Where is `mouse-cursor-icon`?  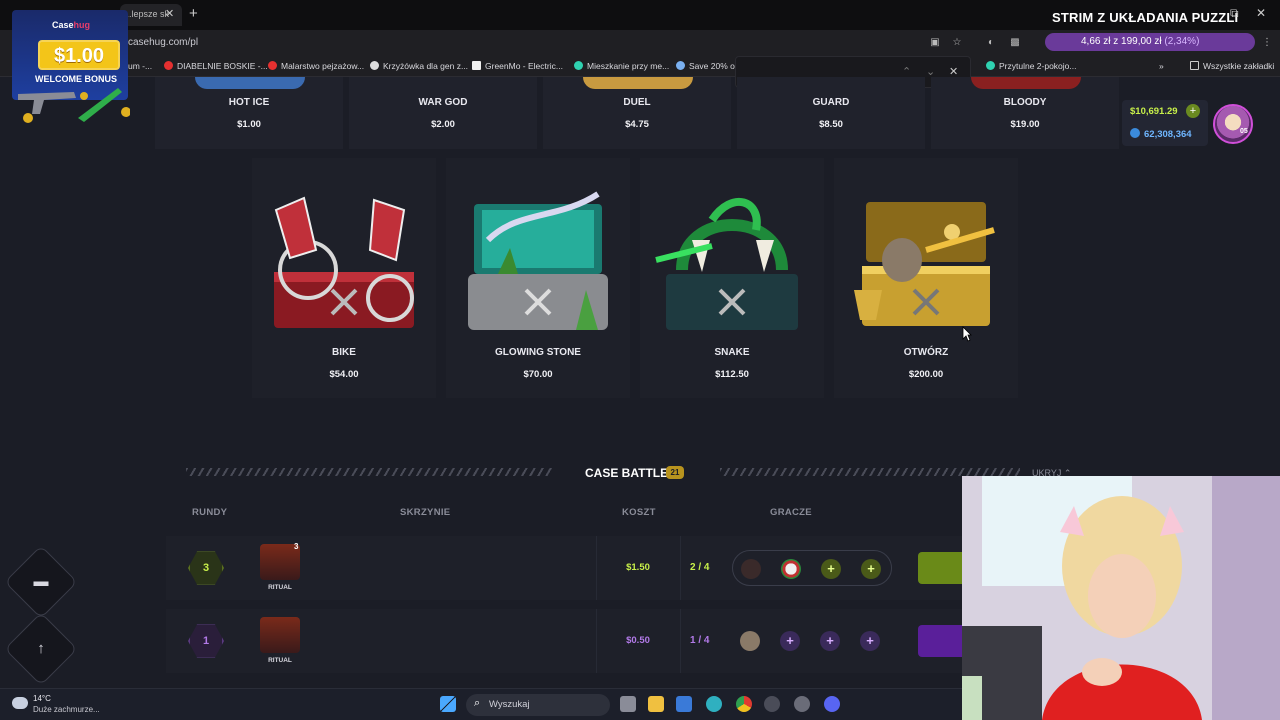 mouse-cursor-icon is located at coordinates (967, 334).